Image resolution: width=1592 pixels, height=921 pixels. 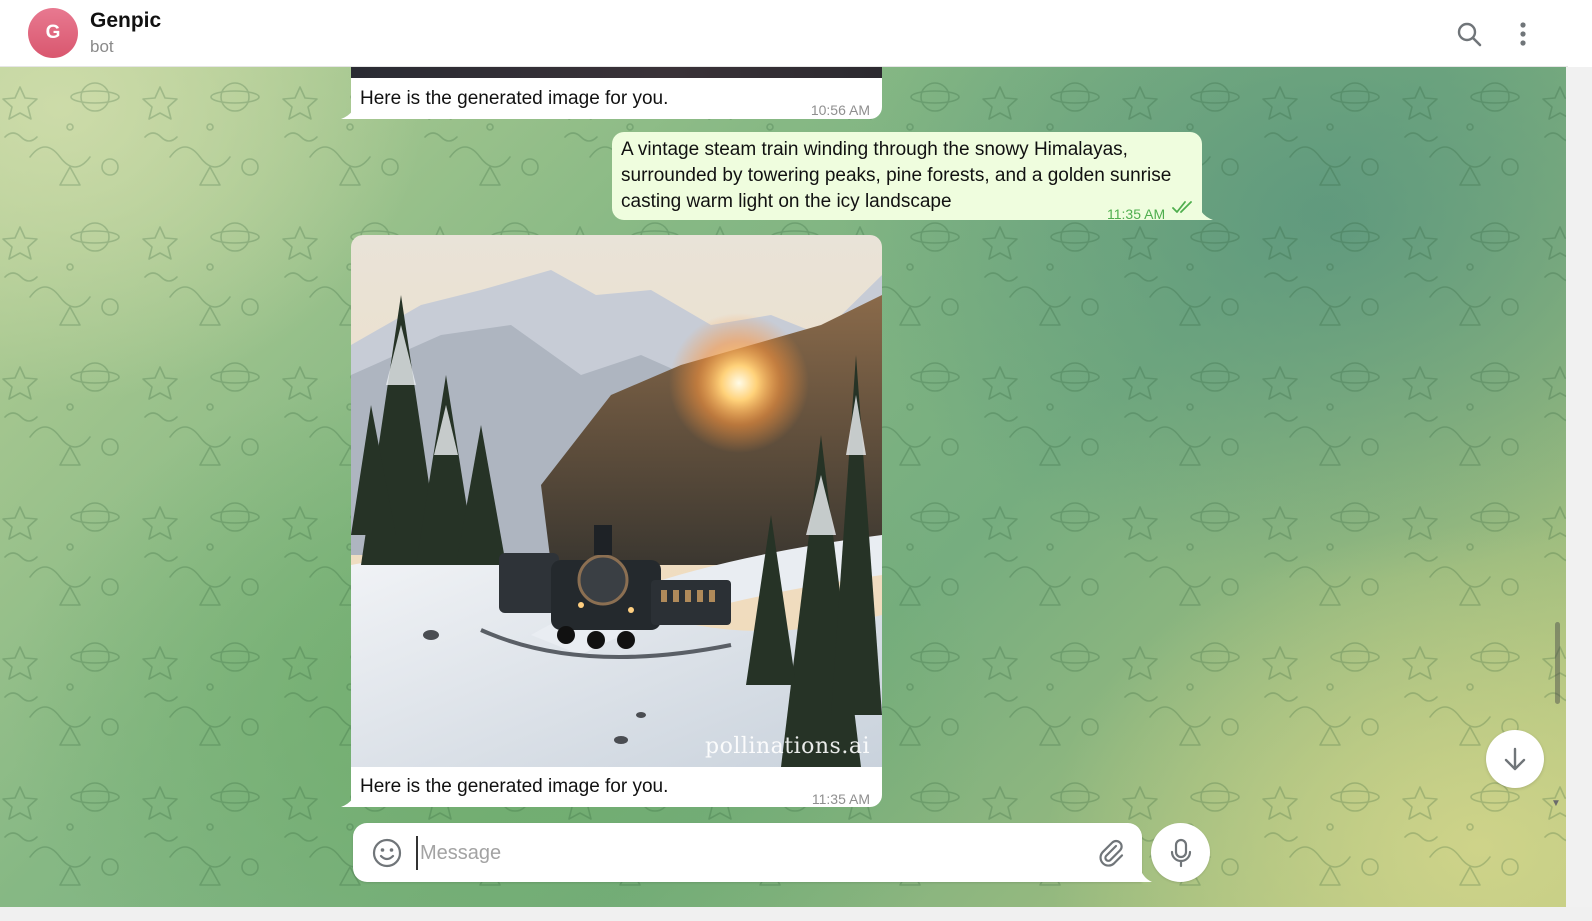 I want to click on voice-record-button, so click(x=1180, y=852).